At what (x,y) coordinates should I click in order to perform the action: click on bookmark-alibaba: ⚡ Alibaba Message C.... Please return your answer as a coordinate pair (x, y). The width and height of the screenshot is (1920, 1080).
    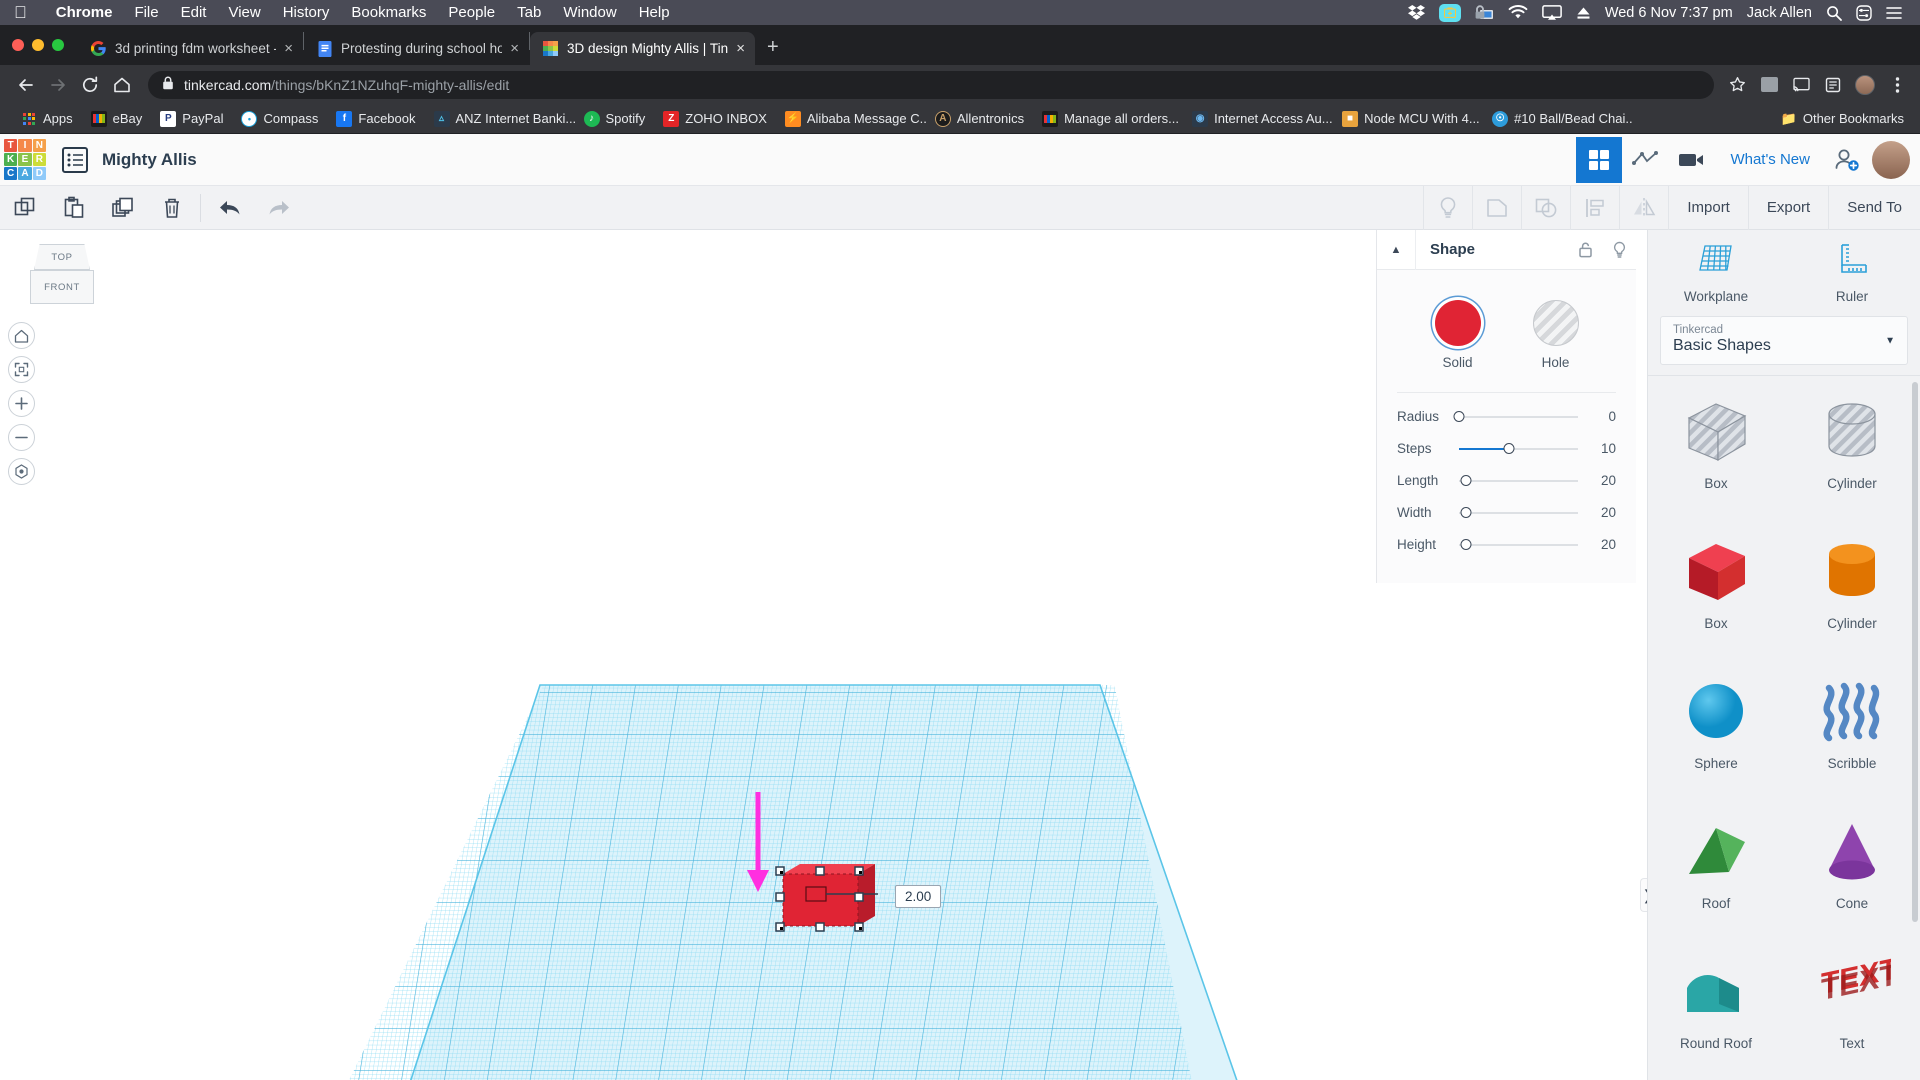
    Looking at the image, I should click on (851, 118).